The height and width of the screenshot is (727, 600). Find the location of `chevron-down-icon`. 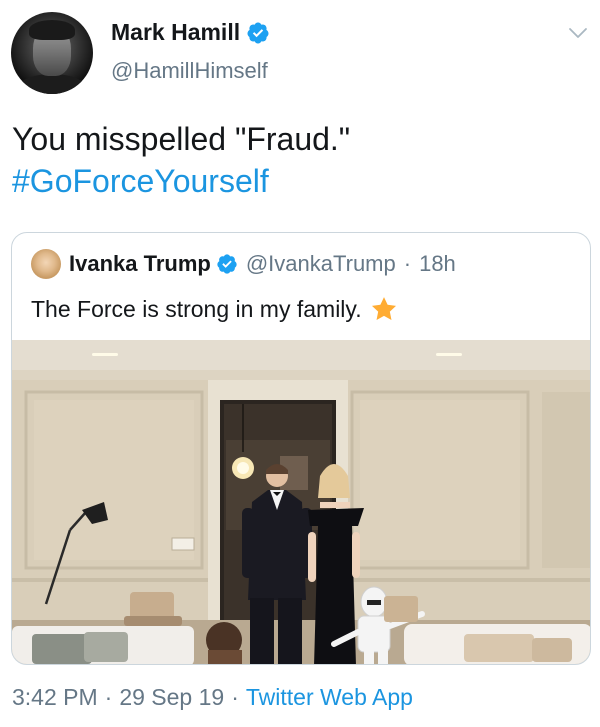

chevron-down-icon is located at coordinates (578, 33).